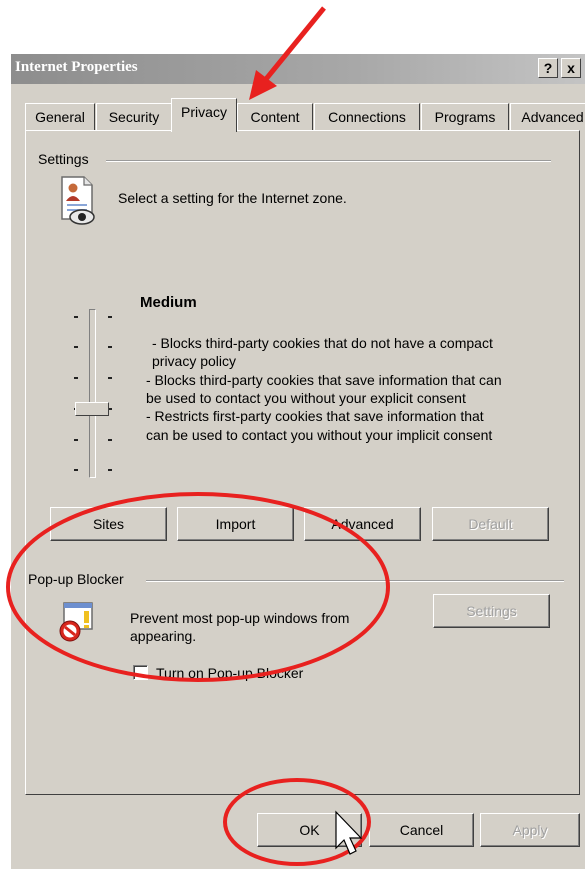  What do you see at coordinates (275, 117) in the screenshot?
I see `tab-content: Content` at bounding box center [275, 117].